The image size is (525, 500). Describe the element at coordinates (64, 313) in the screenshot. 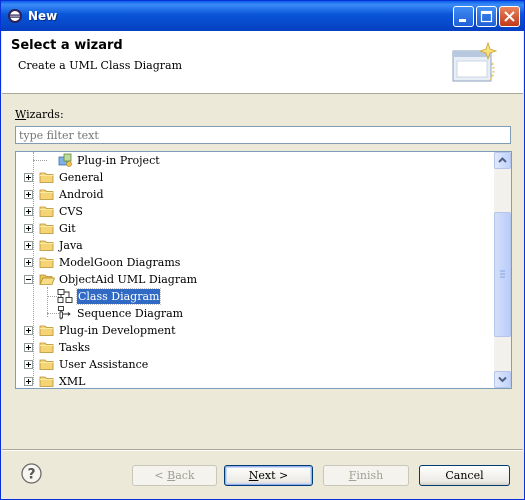

I see `sequence-diagram-icon` at that location.